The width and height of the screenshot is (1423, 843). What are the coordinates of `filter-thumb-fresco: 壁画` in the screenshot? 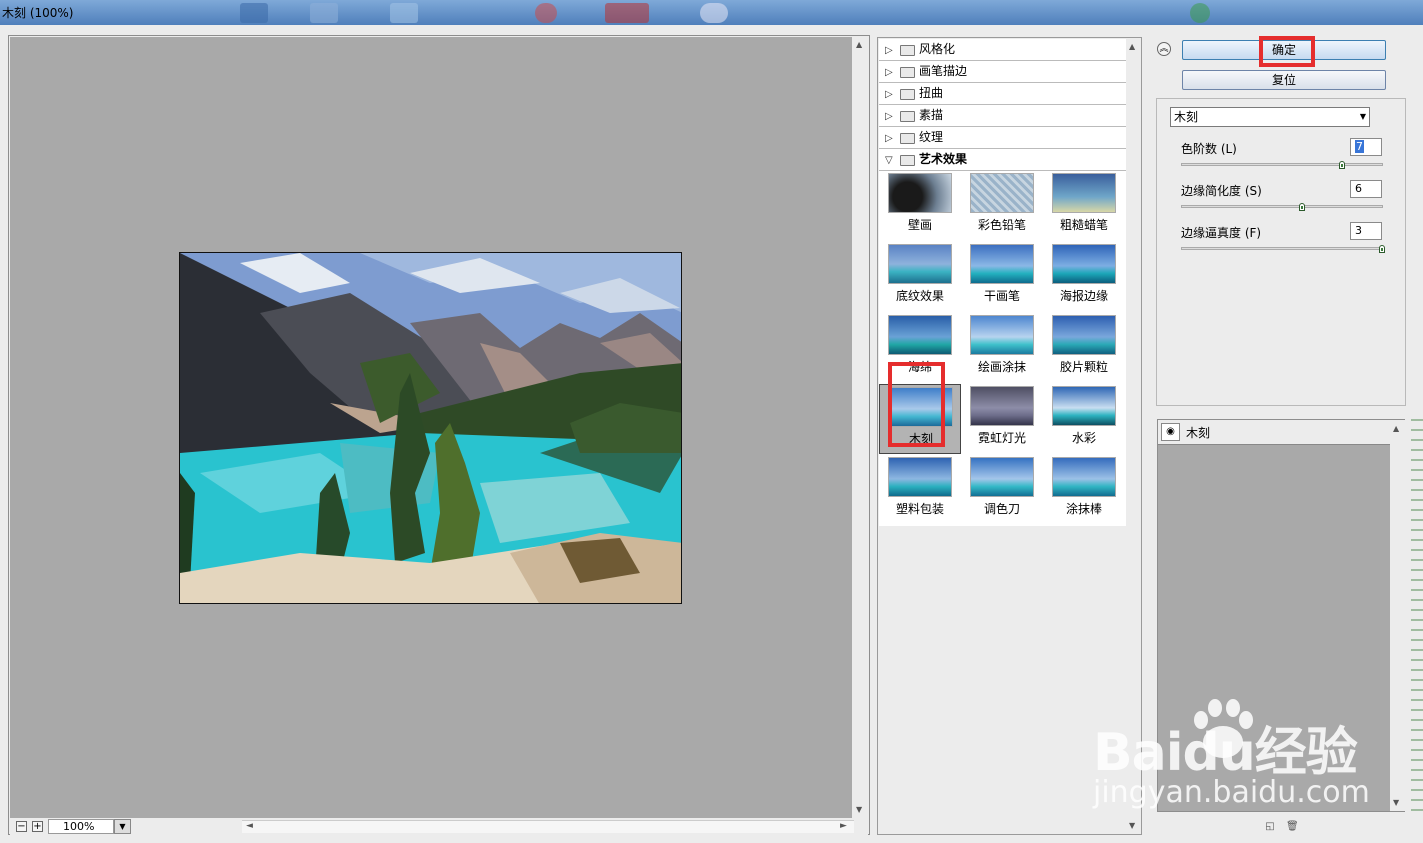 It's located at (920, 206).